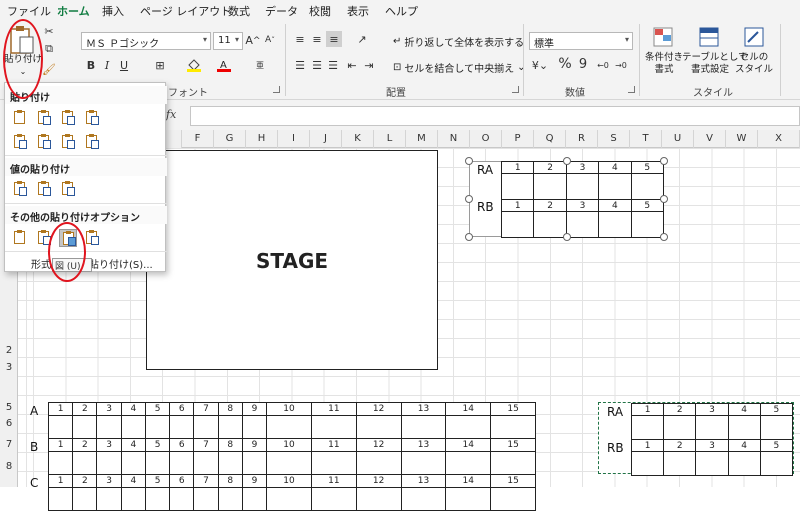  I want to click on column-header: K, so click(358, 139).